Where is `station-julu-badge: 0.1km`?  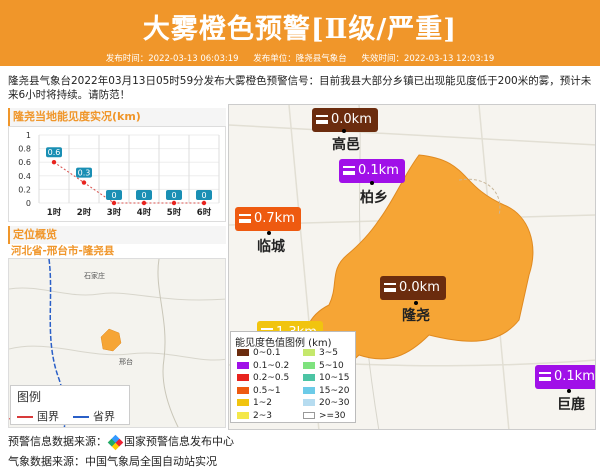 station-julu-badge: 0.1km is located at coordinates (565, 377).